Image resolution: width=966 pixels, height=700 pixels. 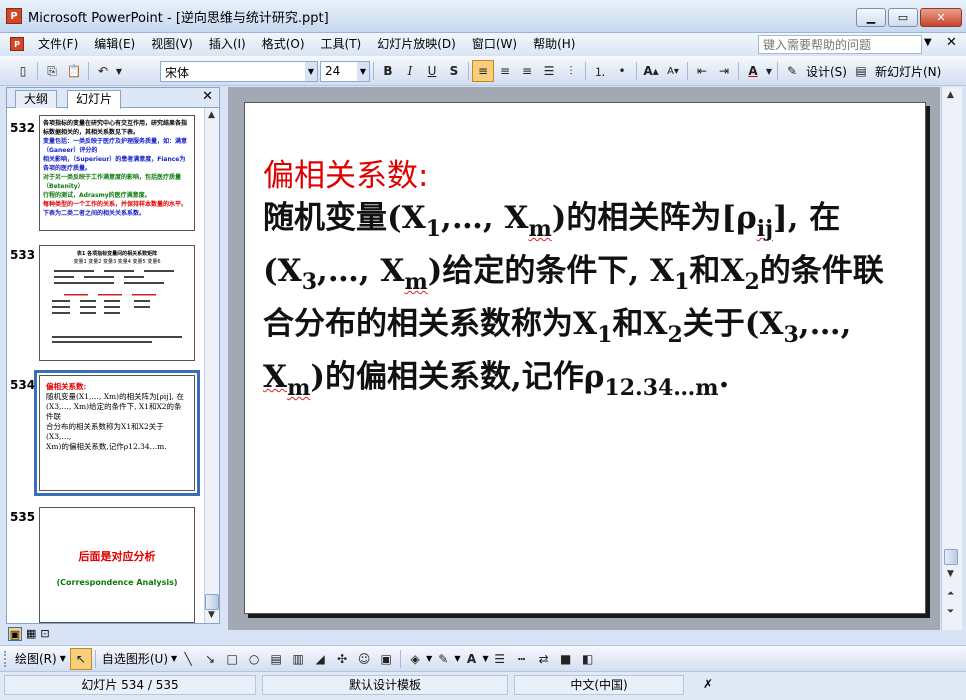 I want to click on justify-button: ☰, so click(x=549, y=71).